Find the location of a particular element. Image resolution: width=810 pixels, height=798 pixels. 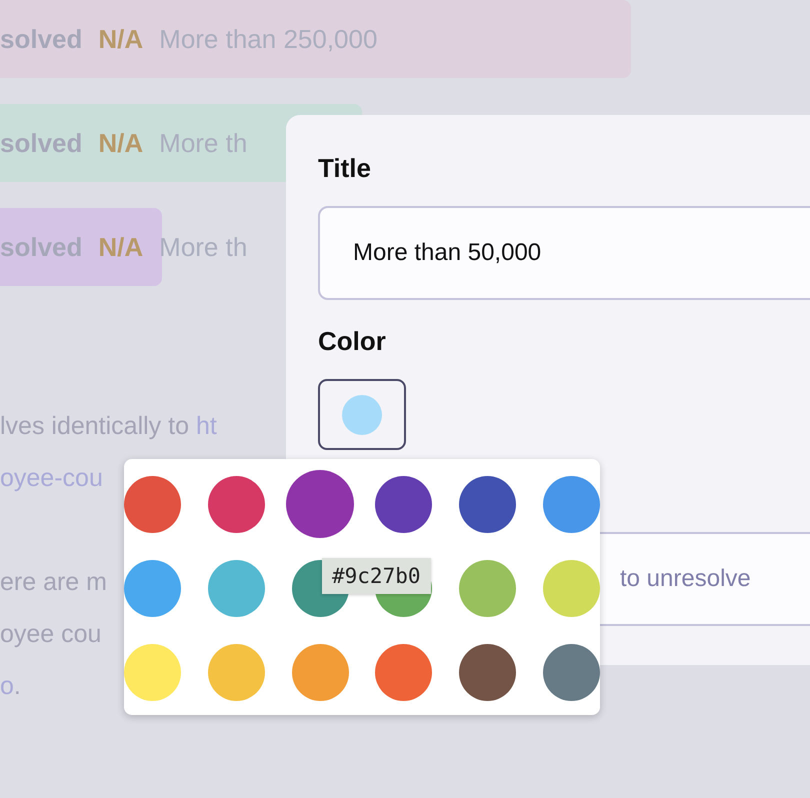

paragraph-text: oyee cou is located at coordinates (51, 634).